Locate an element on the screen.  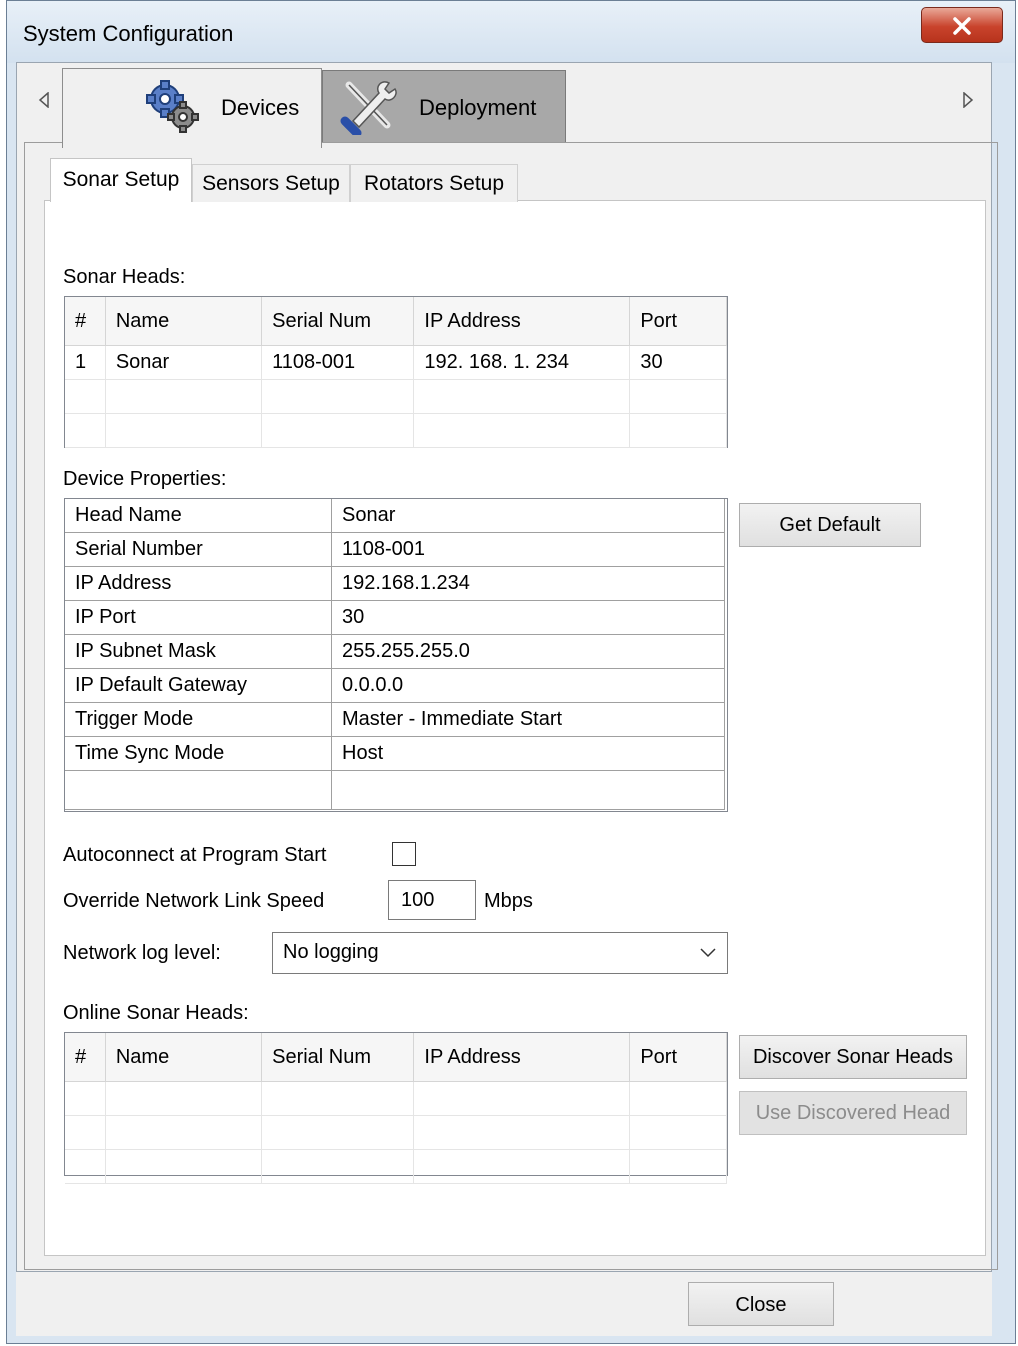
table-cell: 192. 168. 1. 234 is located at coordinates (522, 362).